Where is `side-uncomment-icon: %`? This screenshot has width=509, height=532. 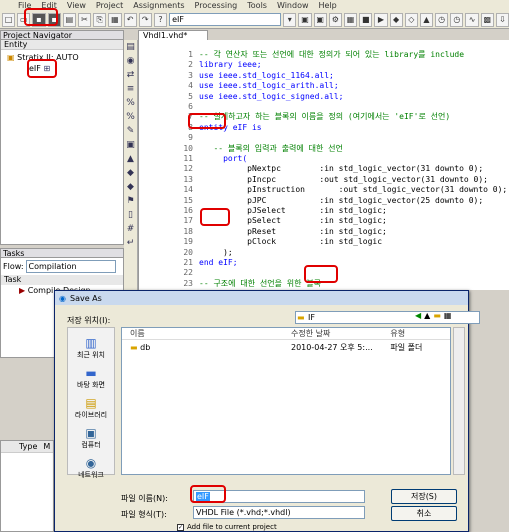 side-uncomment-icon: % is located at coordinates (130, 117).